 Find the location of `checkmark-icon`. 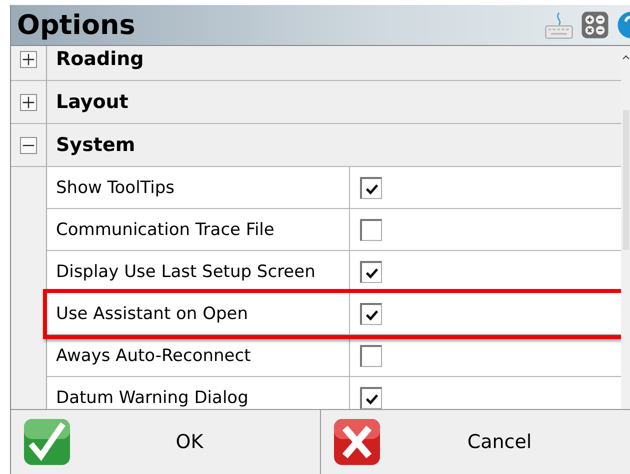

checkmark-icon is located at coordinates (47, 442).